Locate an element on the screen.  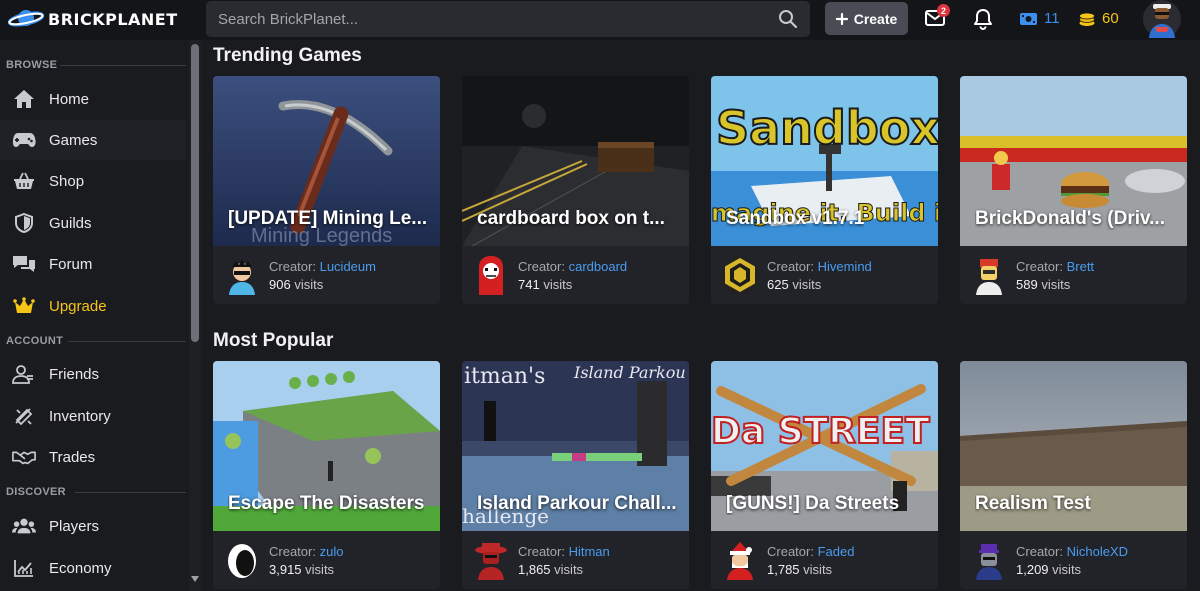
basket-icon is located at coordinates (24, 181).